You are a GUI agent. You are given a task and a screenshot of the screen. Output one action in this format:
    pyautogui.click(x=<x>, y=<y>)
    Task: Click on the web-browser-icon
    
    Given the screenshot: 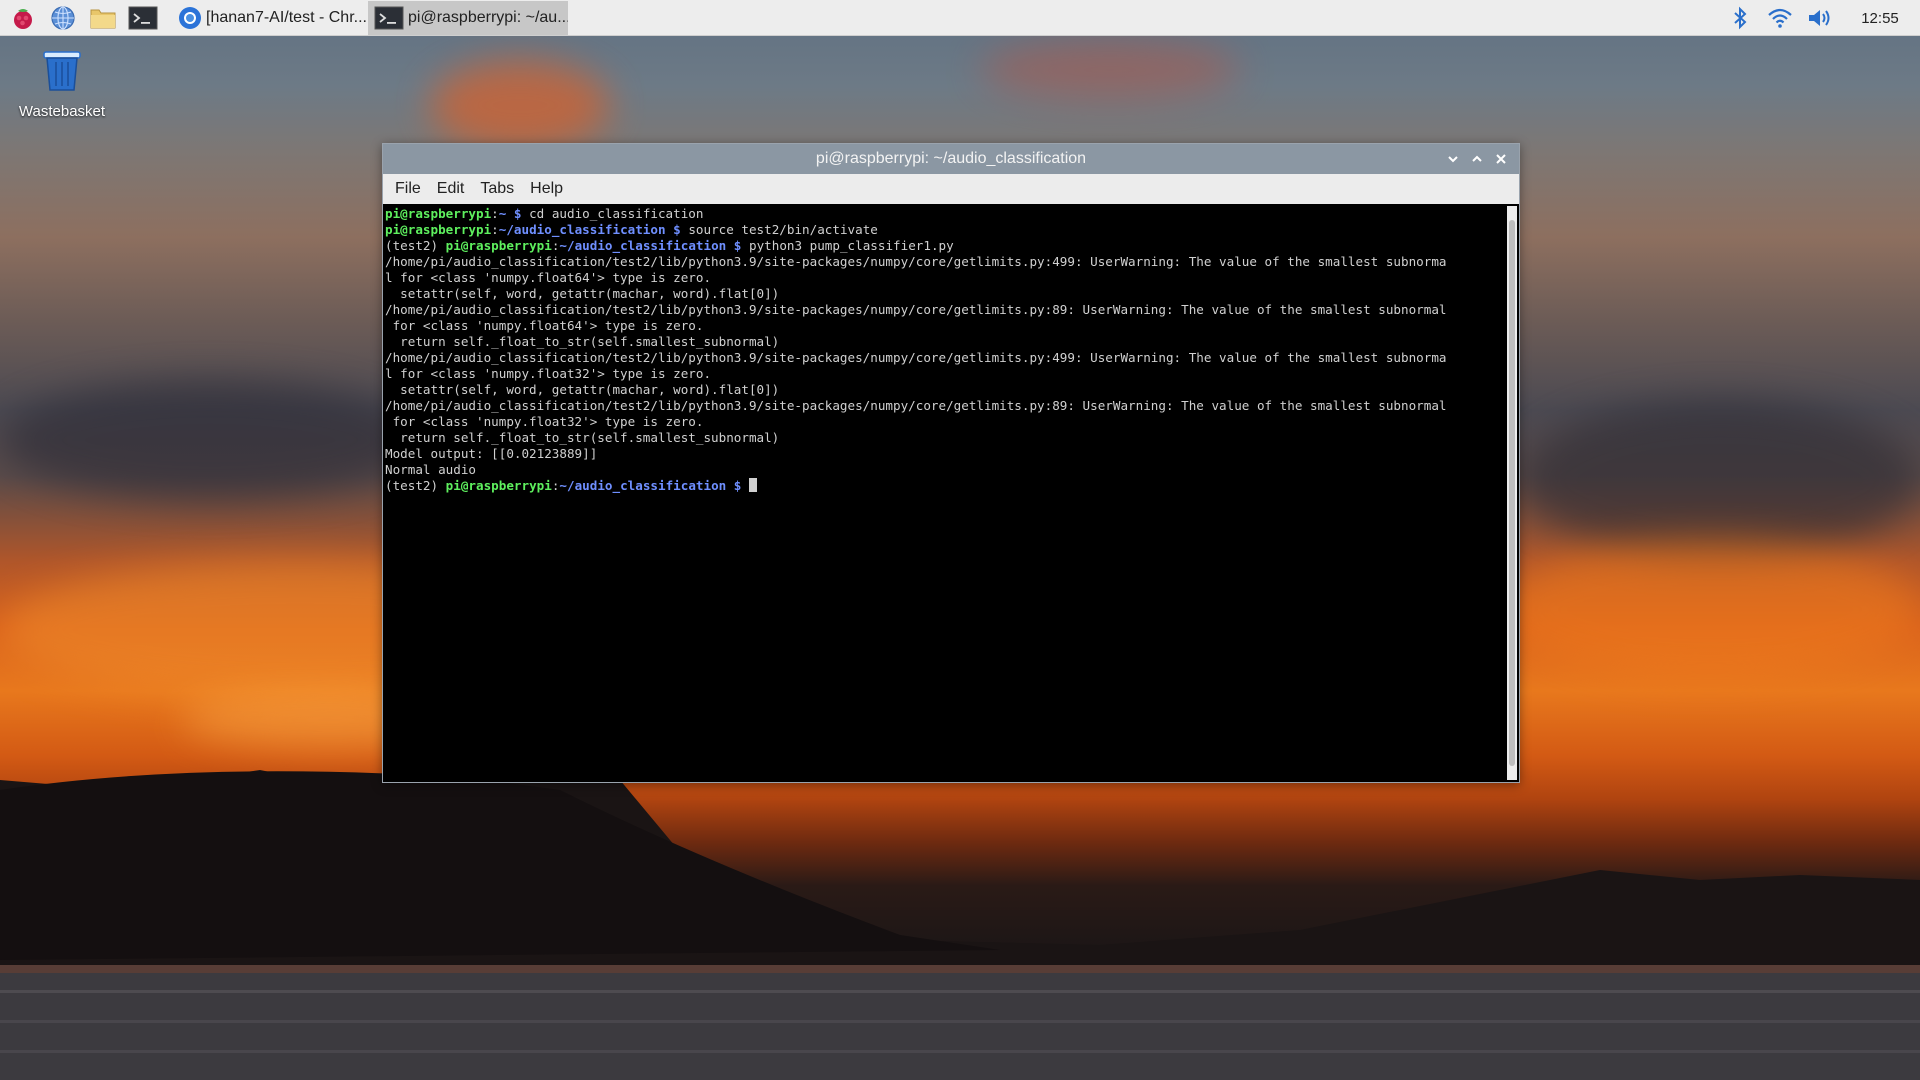 What is the action you would take?
    pyautogui.click(x=63, y=18)
    